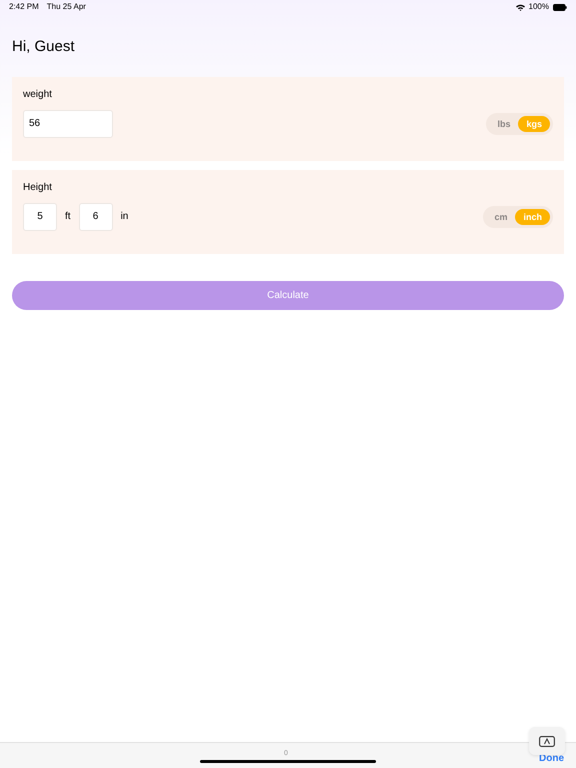 Image resolution: width=576 pixels, height=768 pixels. What do you see at coordinates (560, 7) in the screenshot?
I see `battery-icon` at bounding box center [560, 7].